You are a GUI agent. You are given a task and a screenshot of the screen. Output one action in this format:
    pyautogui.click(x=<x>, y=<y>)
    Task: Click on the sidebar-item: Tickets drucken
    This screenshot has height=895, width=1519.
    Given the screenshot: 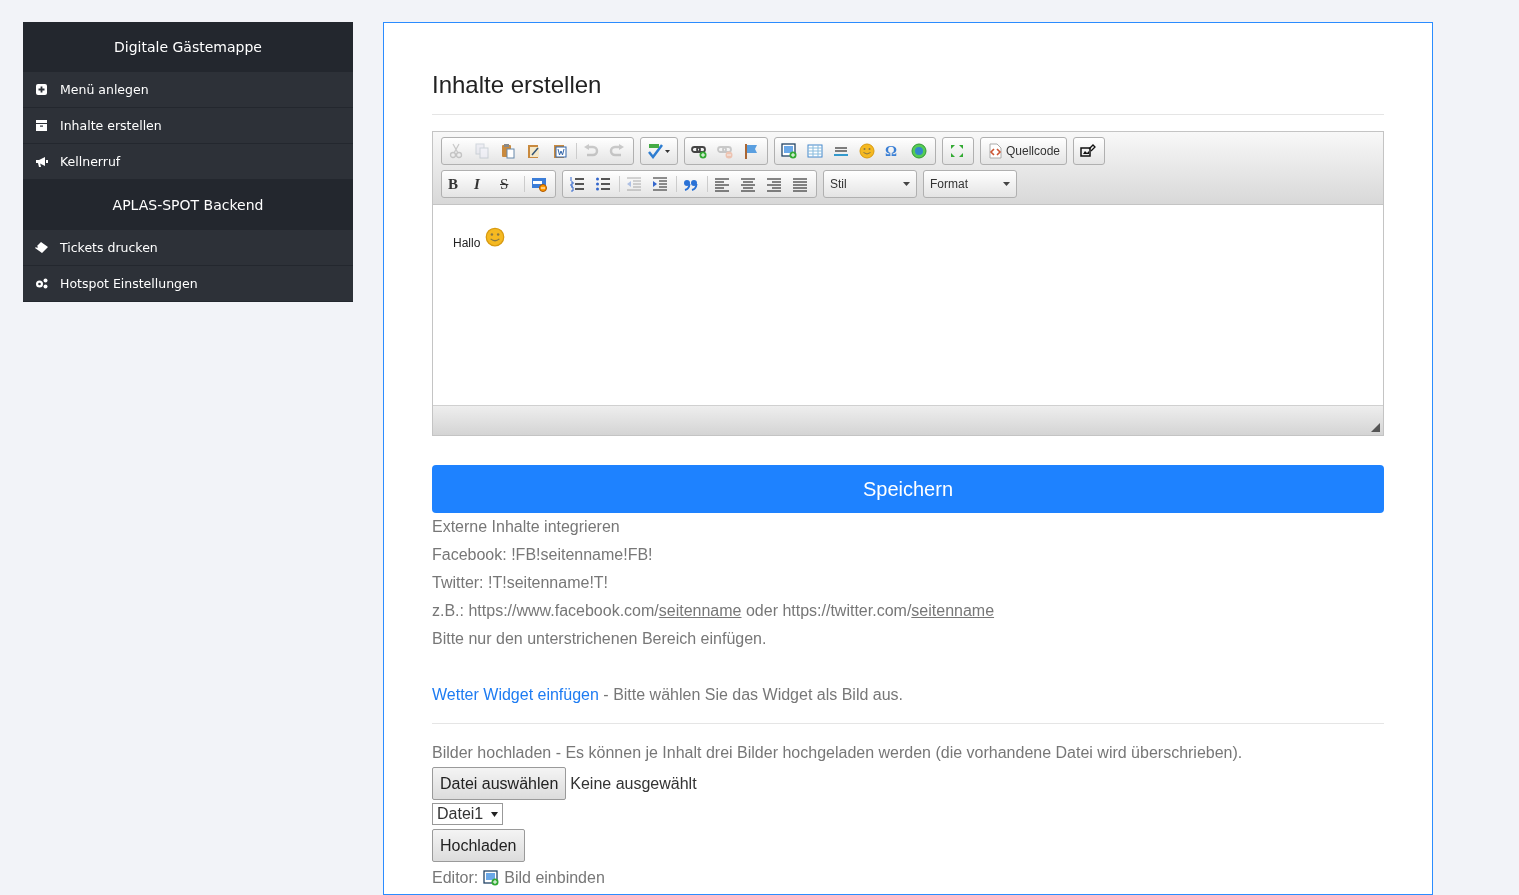 What is the action you would take?
    pyautogui.click(x=109, y=247)
    